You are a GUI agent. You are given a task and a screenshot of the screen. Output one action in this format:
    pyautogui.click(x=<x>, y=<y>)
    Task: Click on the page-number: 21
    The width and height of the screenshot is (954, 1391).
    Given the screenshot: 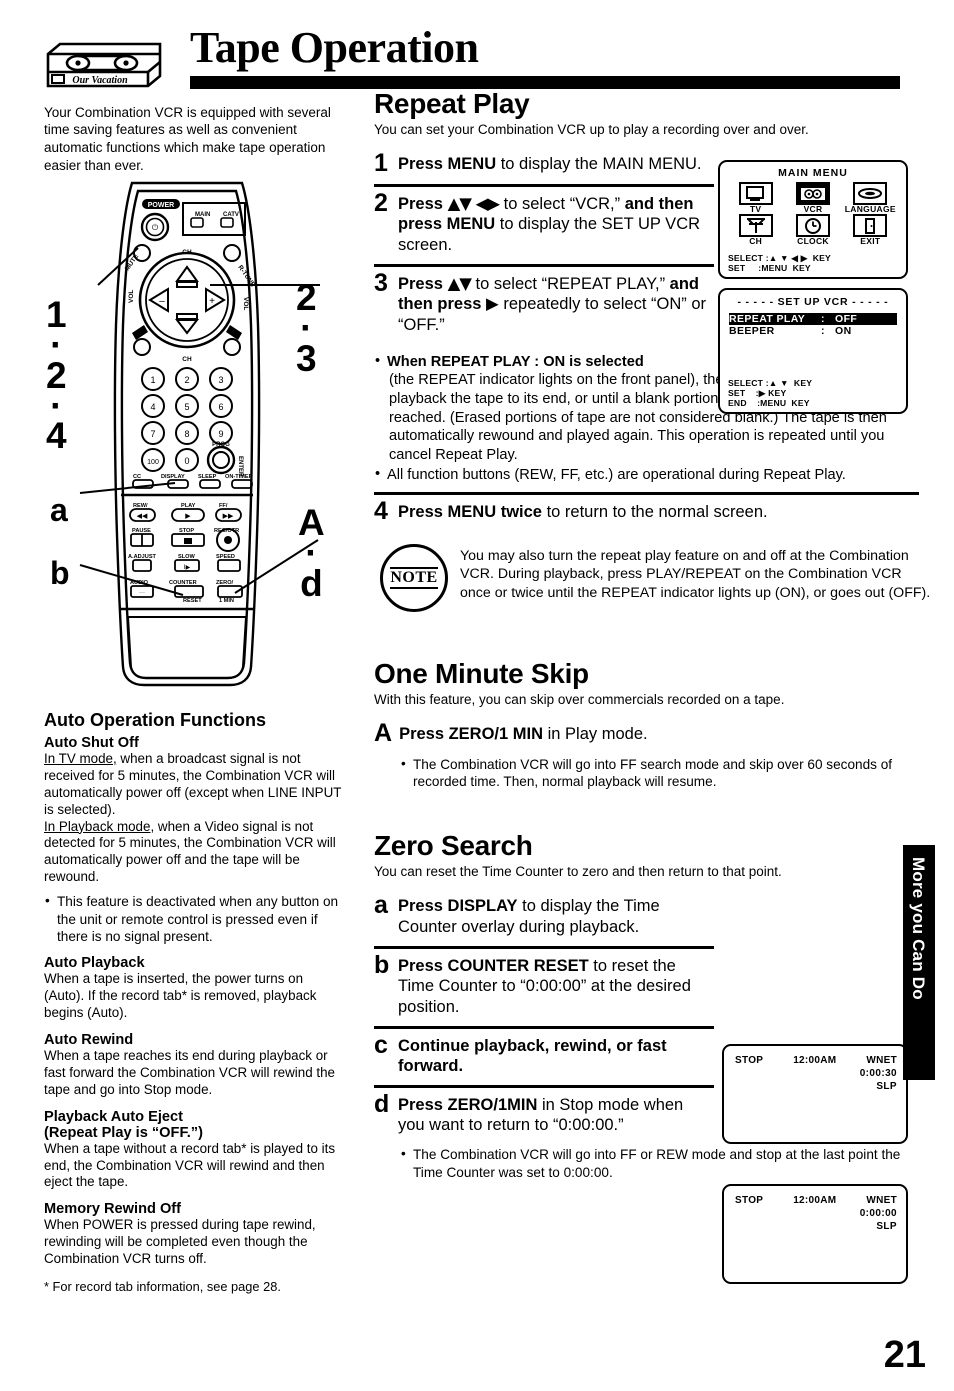 What is the action you would take?
    pyautogui.click(x=904, y=1355)
    